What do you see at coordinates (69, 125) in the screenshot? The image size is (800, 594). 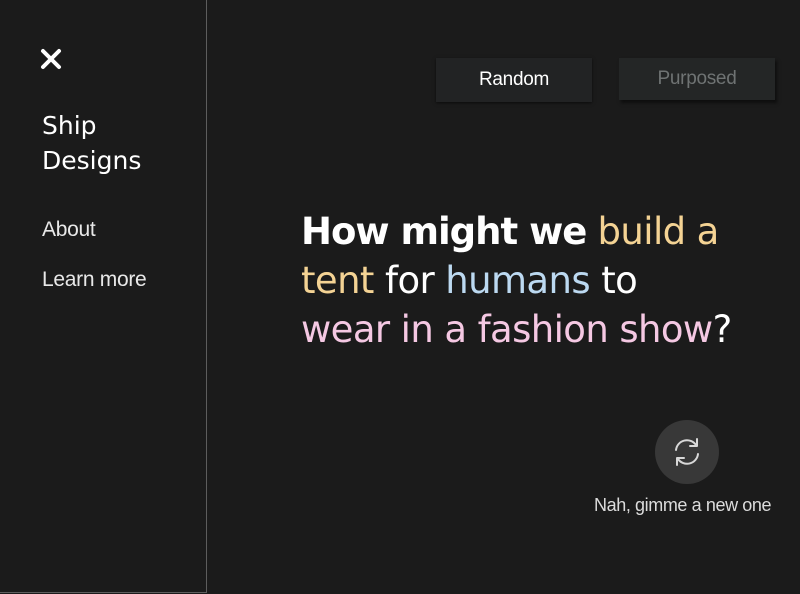 I see `brand-line-1: Ship` at bounding box center [69, 125].